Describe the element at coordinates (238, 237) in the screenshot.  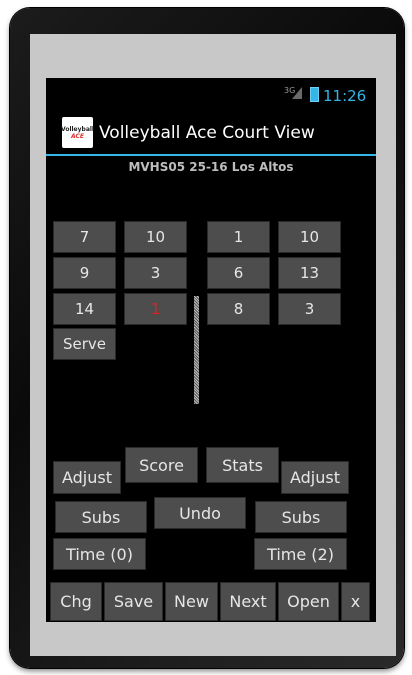
I see `player-button-right-r1c1: 1` at that location.